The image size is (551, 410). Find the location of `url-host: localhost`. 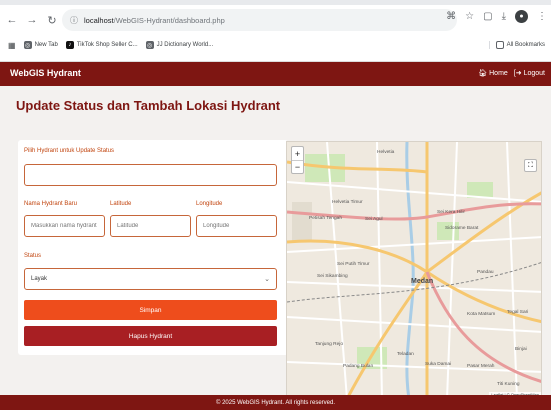

url-host: localhost is located at coordinates (99, 20).